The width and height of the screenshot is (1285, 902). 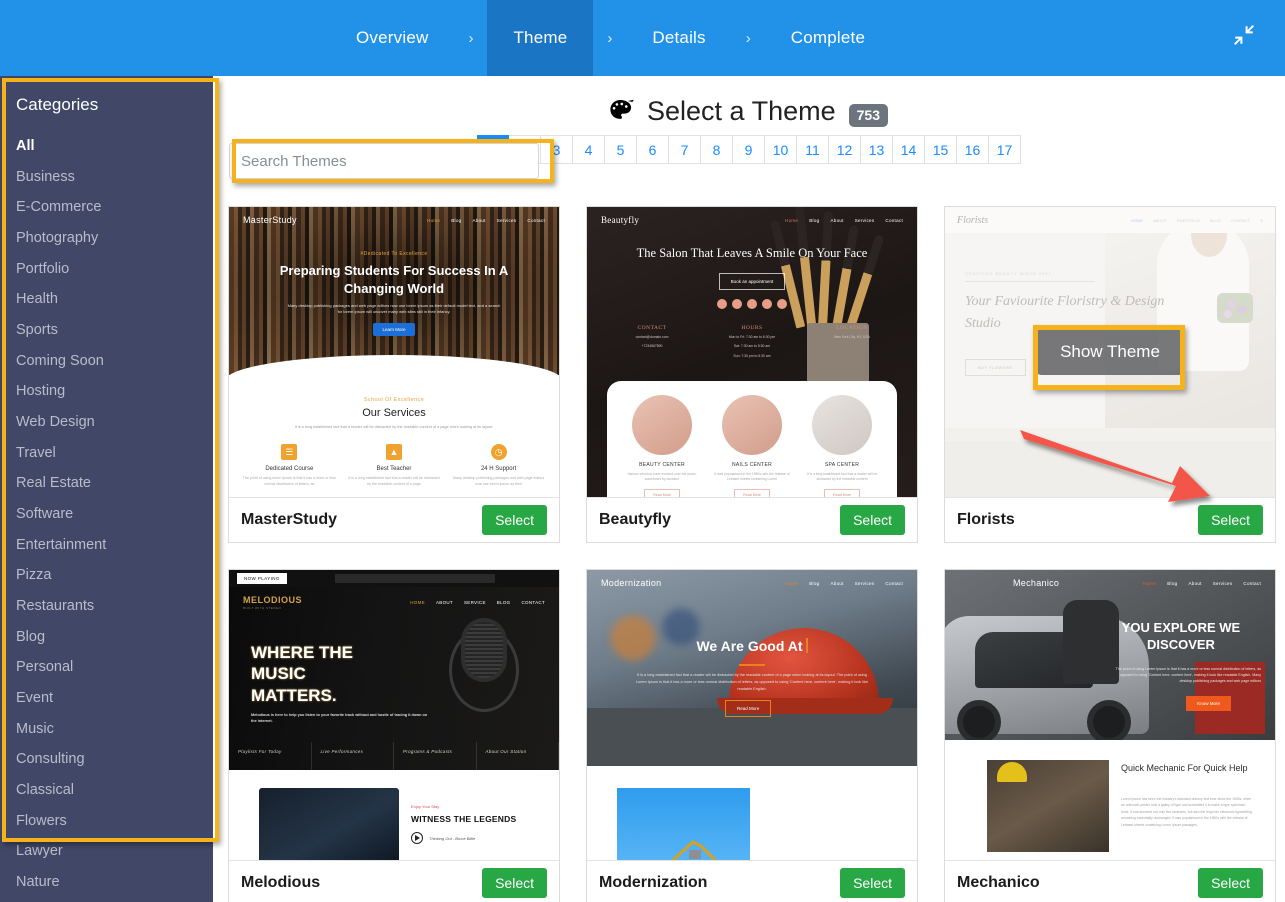 What do you see at coordinates (106, 575) in the screenshot?
I see `sidebar-item-pizza: Pizza` at bounding box center [106, 575].